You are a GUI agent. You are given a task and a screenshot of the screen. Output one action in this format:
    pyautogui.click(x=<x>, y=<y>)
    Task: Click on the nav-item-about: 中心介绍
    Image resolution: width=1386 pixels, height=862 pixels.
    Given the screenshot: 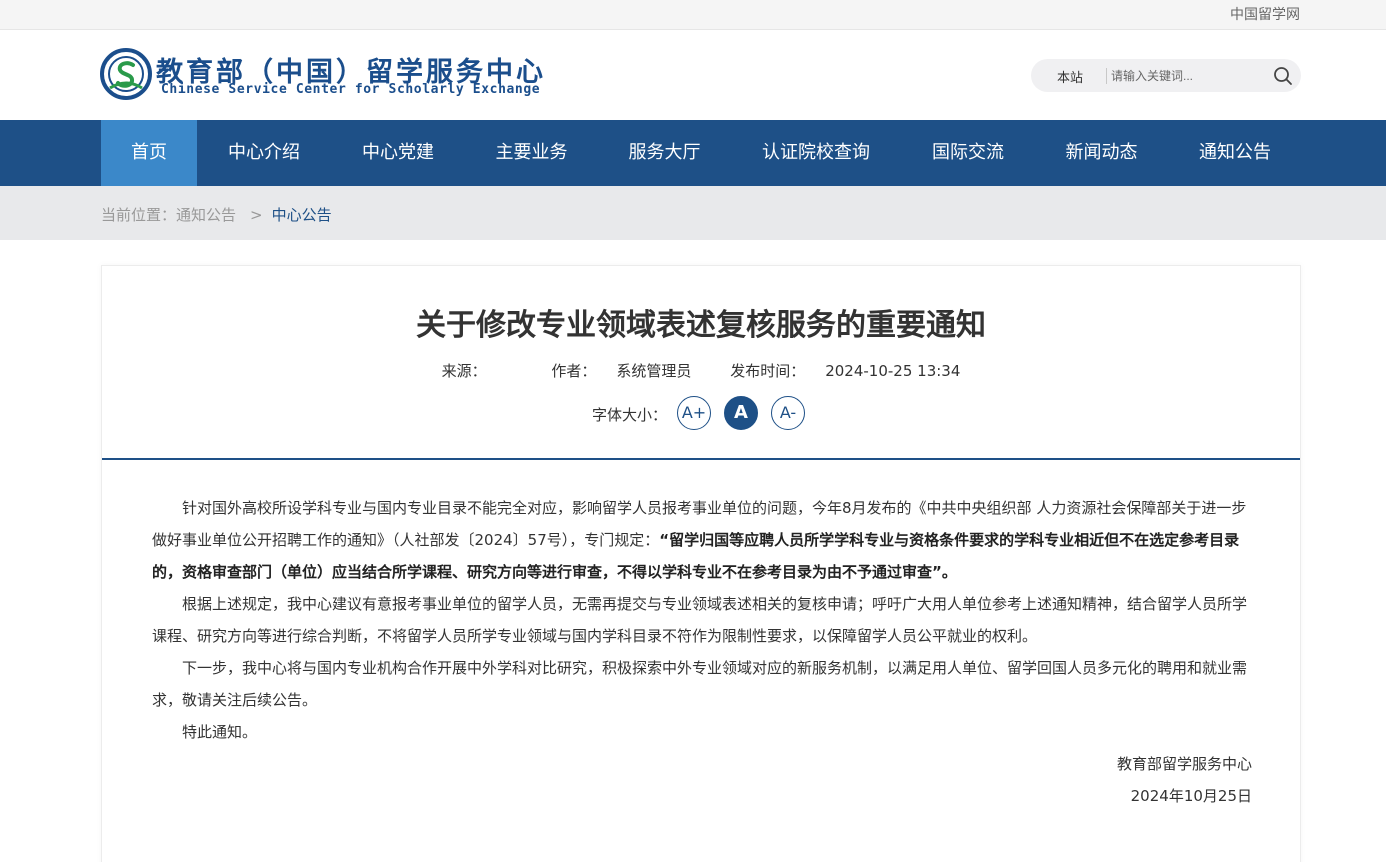 What is the action you would take?
    pyautogui.click(x=264, y=153)
    